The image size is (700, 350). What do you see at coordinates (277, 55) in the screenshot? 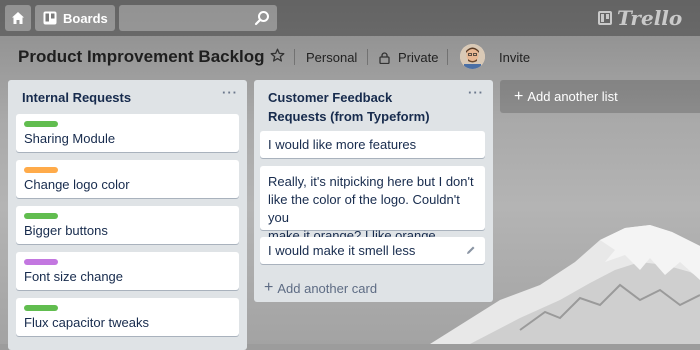
I see `star-icon` at bounding box center [277, 55].